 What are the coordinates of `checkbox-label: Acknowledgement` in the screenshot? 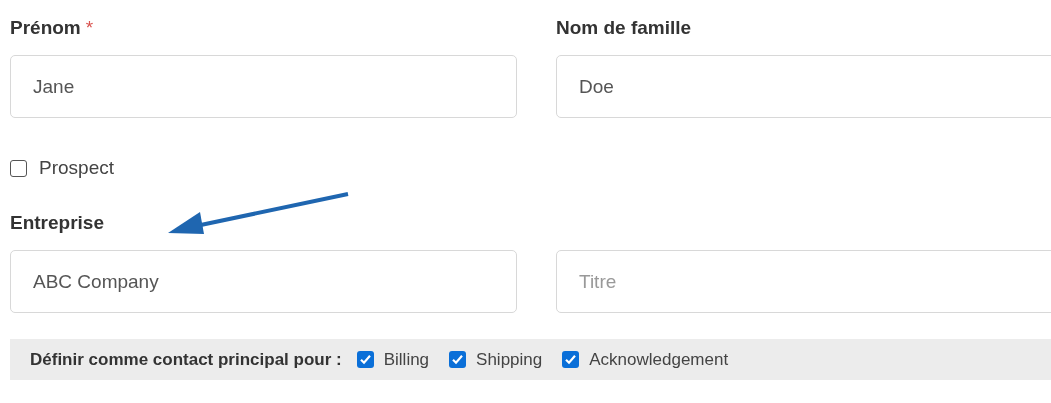 It's located at (659, 359).